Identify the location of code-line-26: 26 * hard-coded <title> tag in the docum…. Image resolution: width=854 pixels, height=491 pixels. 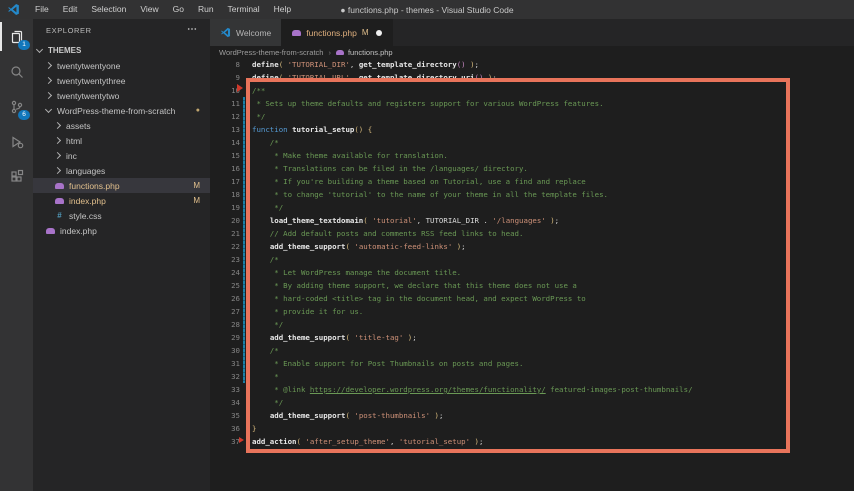
(532, 298).